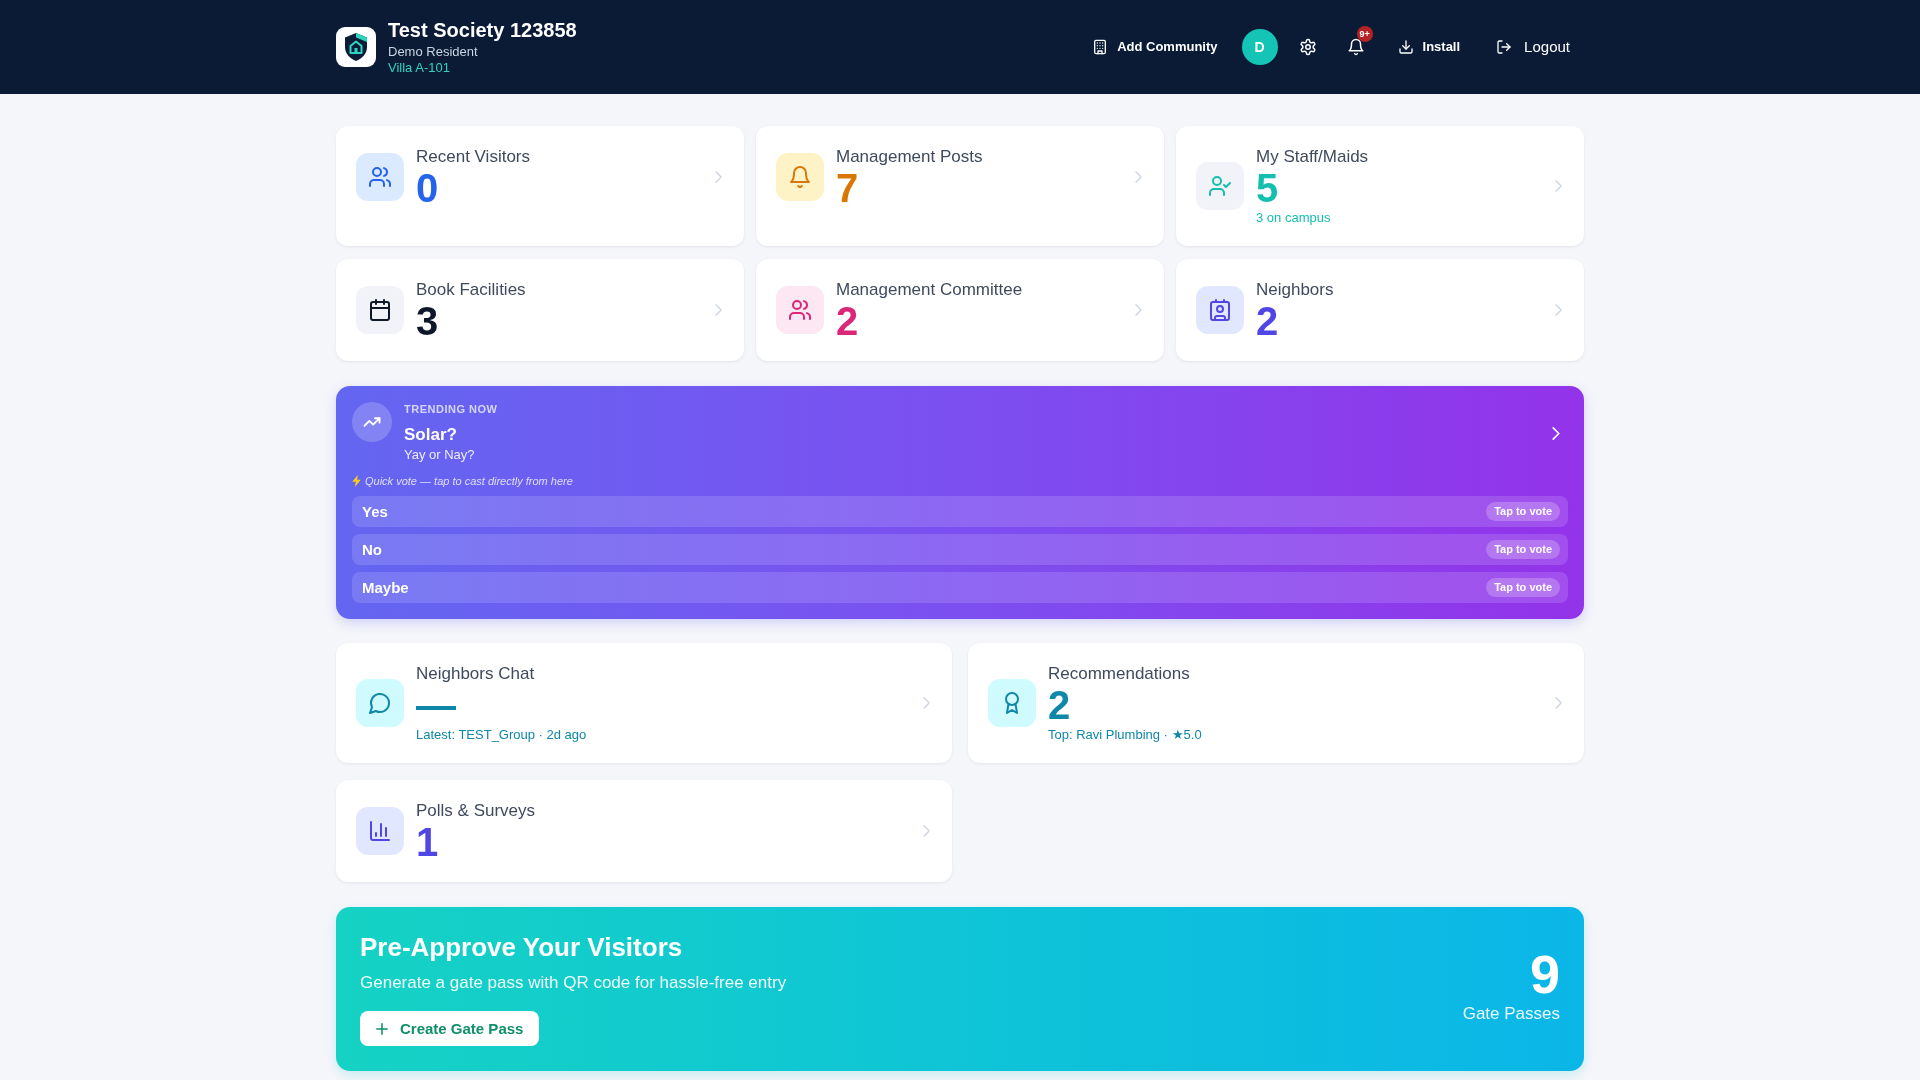 Image resolution: width=1920 pixels, height=1080 pixels. Describe the element at coordinates (380, 310) in the screenshot. I see `calendar-icon` at that location.